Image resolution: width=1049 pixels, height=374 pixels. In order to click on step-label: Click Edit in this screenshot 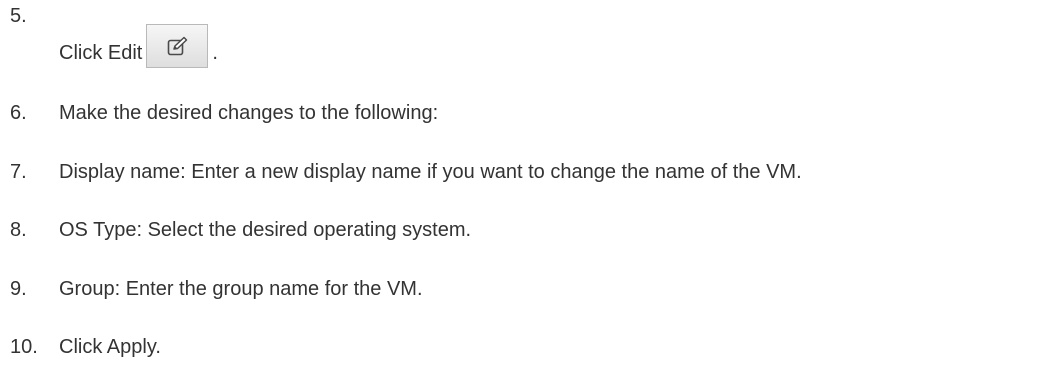, I will do `click(101, 53)`.